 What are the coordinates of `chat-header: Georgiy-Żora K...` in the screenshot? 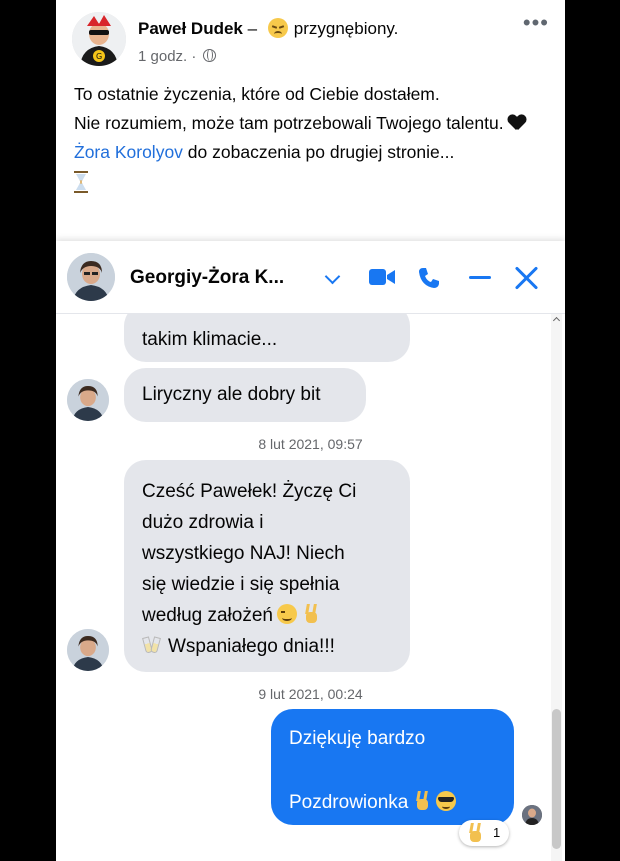 It's located at (310, 277).